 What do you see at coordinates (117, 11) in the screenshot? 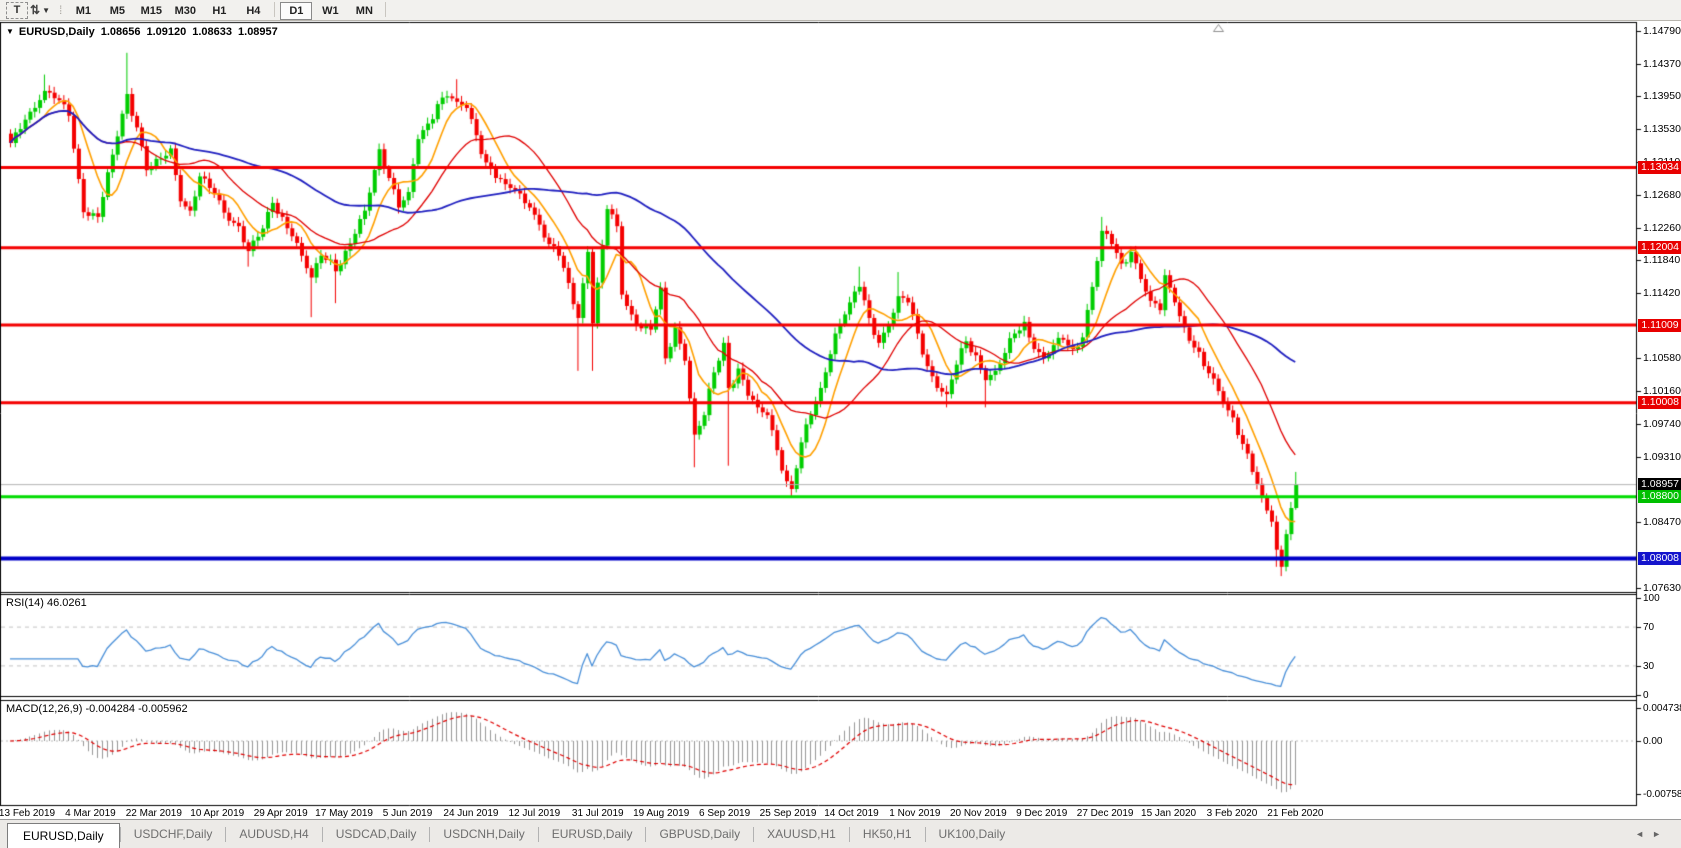
I see `timeframe-button-m5: M5` at bounding box center [117, 11].